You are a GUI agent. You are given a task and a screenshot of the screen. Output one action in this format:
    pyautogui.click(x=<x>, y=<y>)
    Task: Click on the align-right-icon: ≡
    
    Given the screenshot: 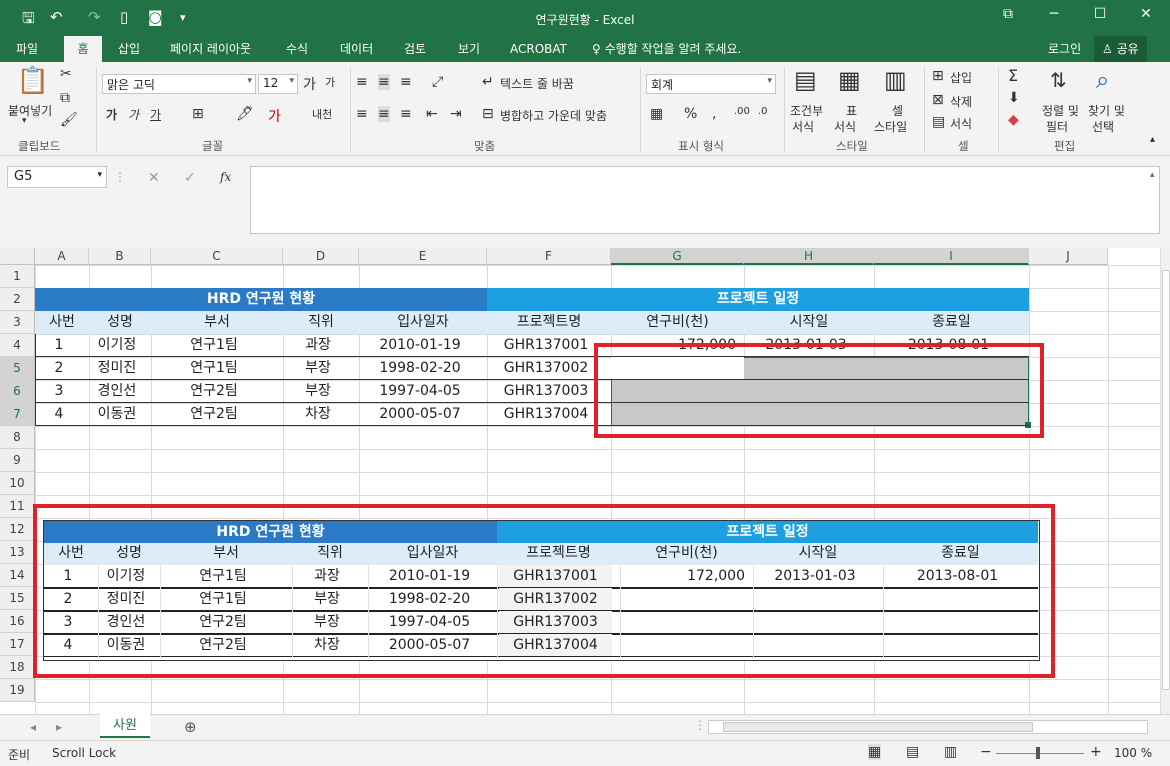 What is the action you would take?
    pyautogui.click(x=406, y=114)
    